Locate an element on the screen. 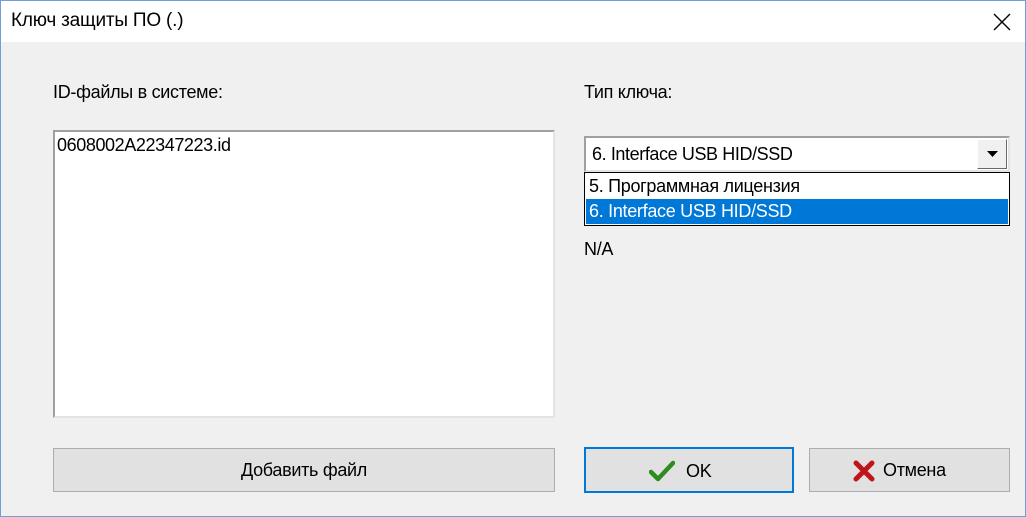  list-item: 0608002A22347223.id is located at coordinates (144, 145).